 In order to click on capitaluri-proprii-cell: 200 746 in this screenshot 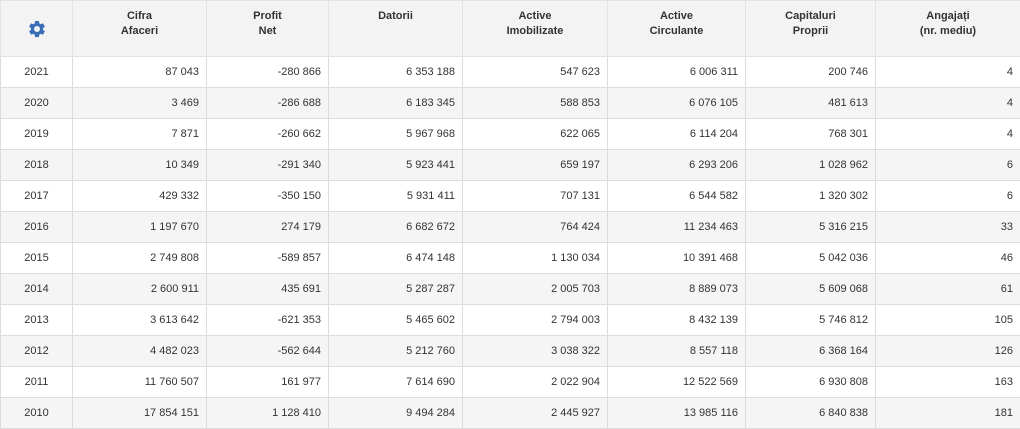, I will do `click(811, 72)`.